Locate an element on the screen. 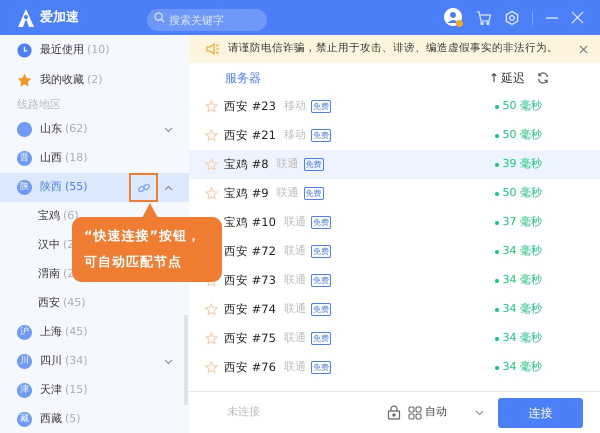  speaker-icon is located at coordinates (213, 49).